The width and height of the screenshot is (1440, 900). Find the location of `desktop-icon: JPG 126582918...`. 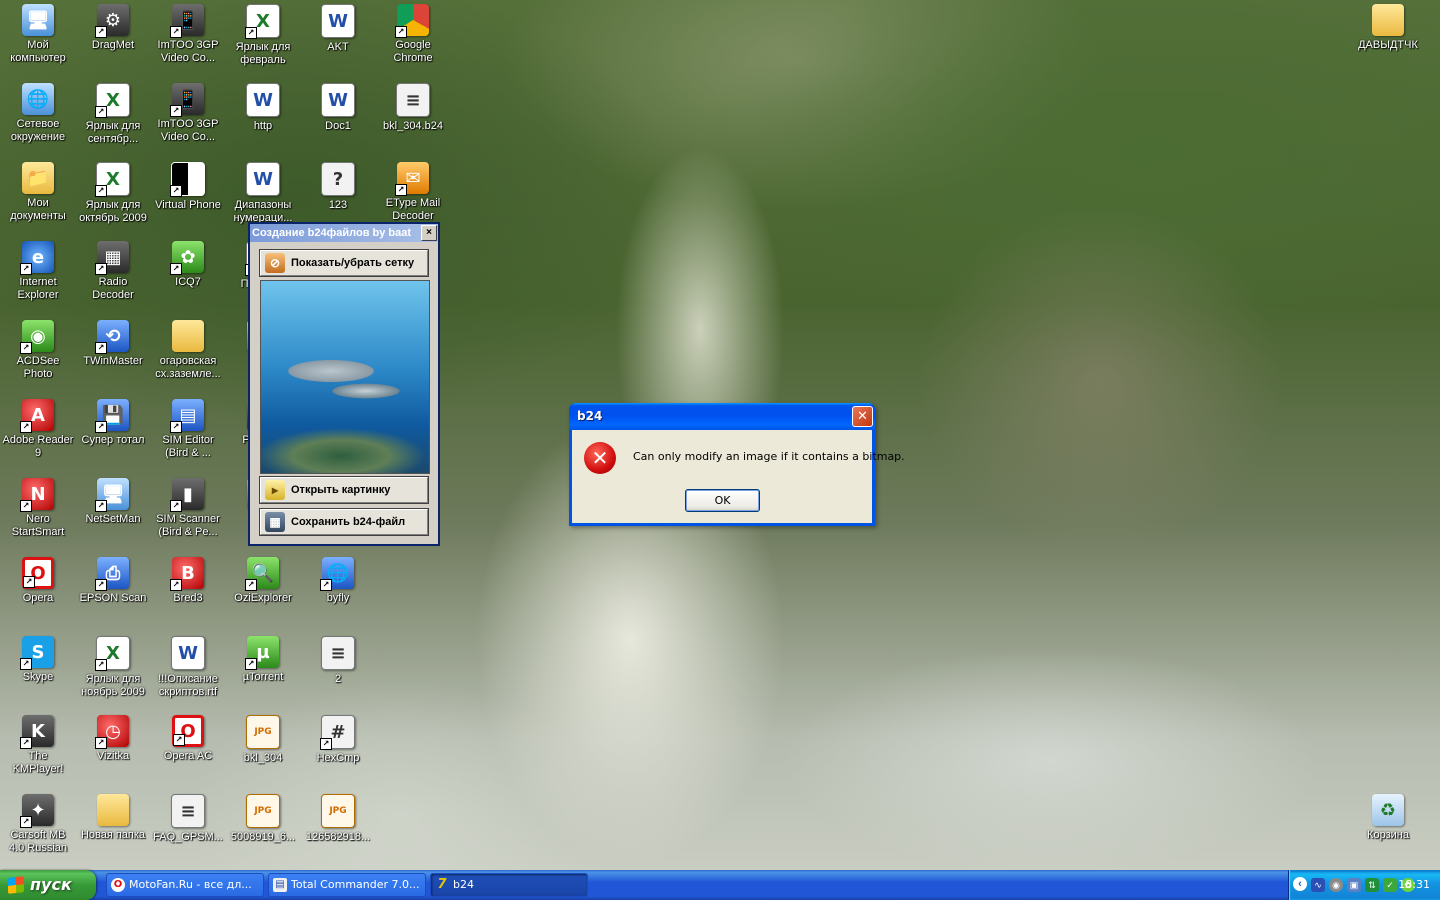

desktop-icon: JPG 126582918... is located at coordinates (338, 817).